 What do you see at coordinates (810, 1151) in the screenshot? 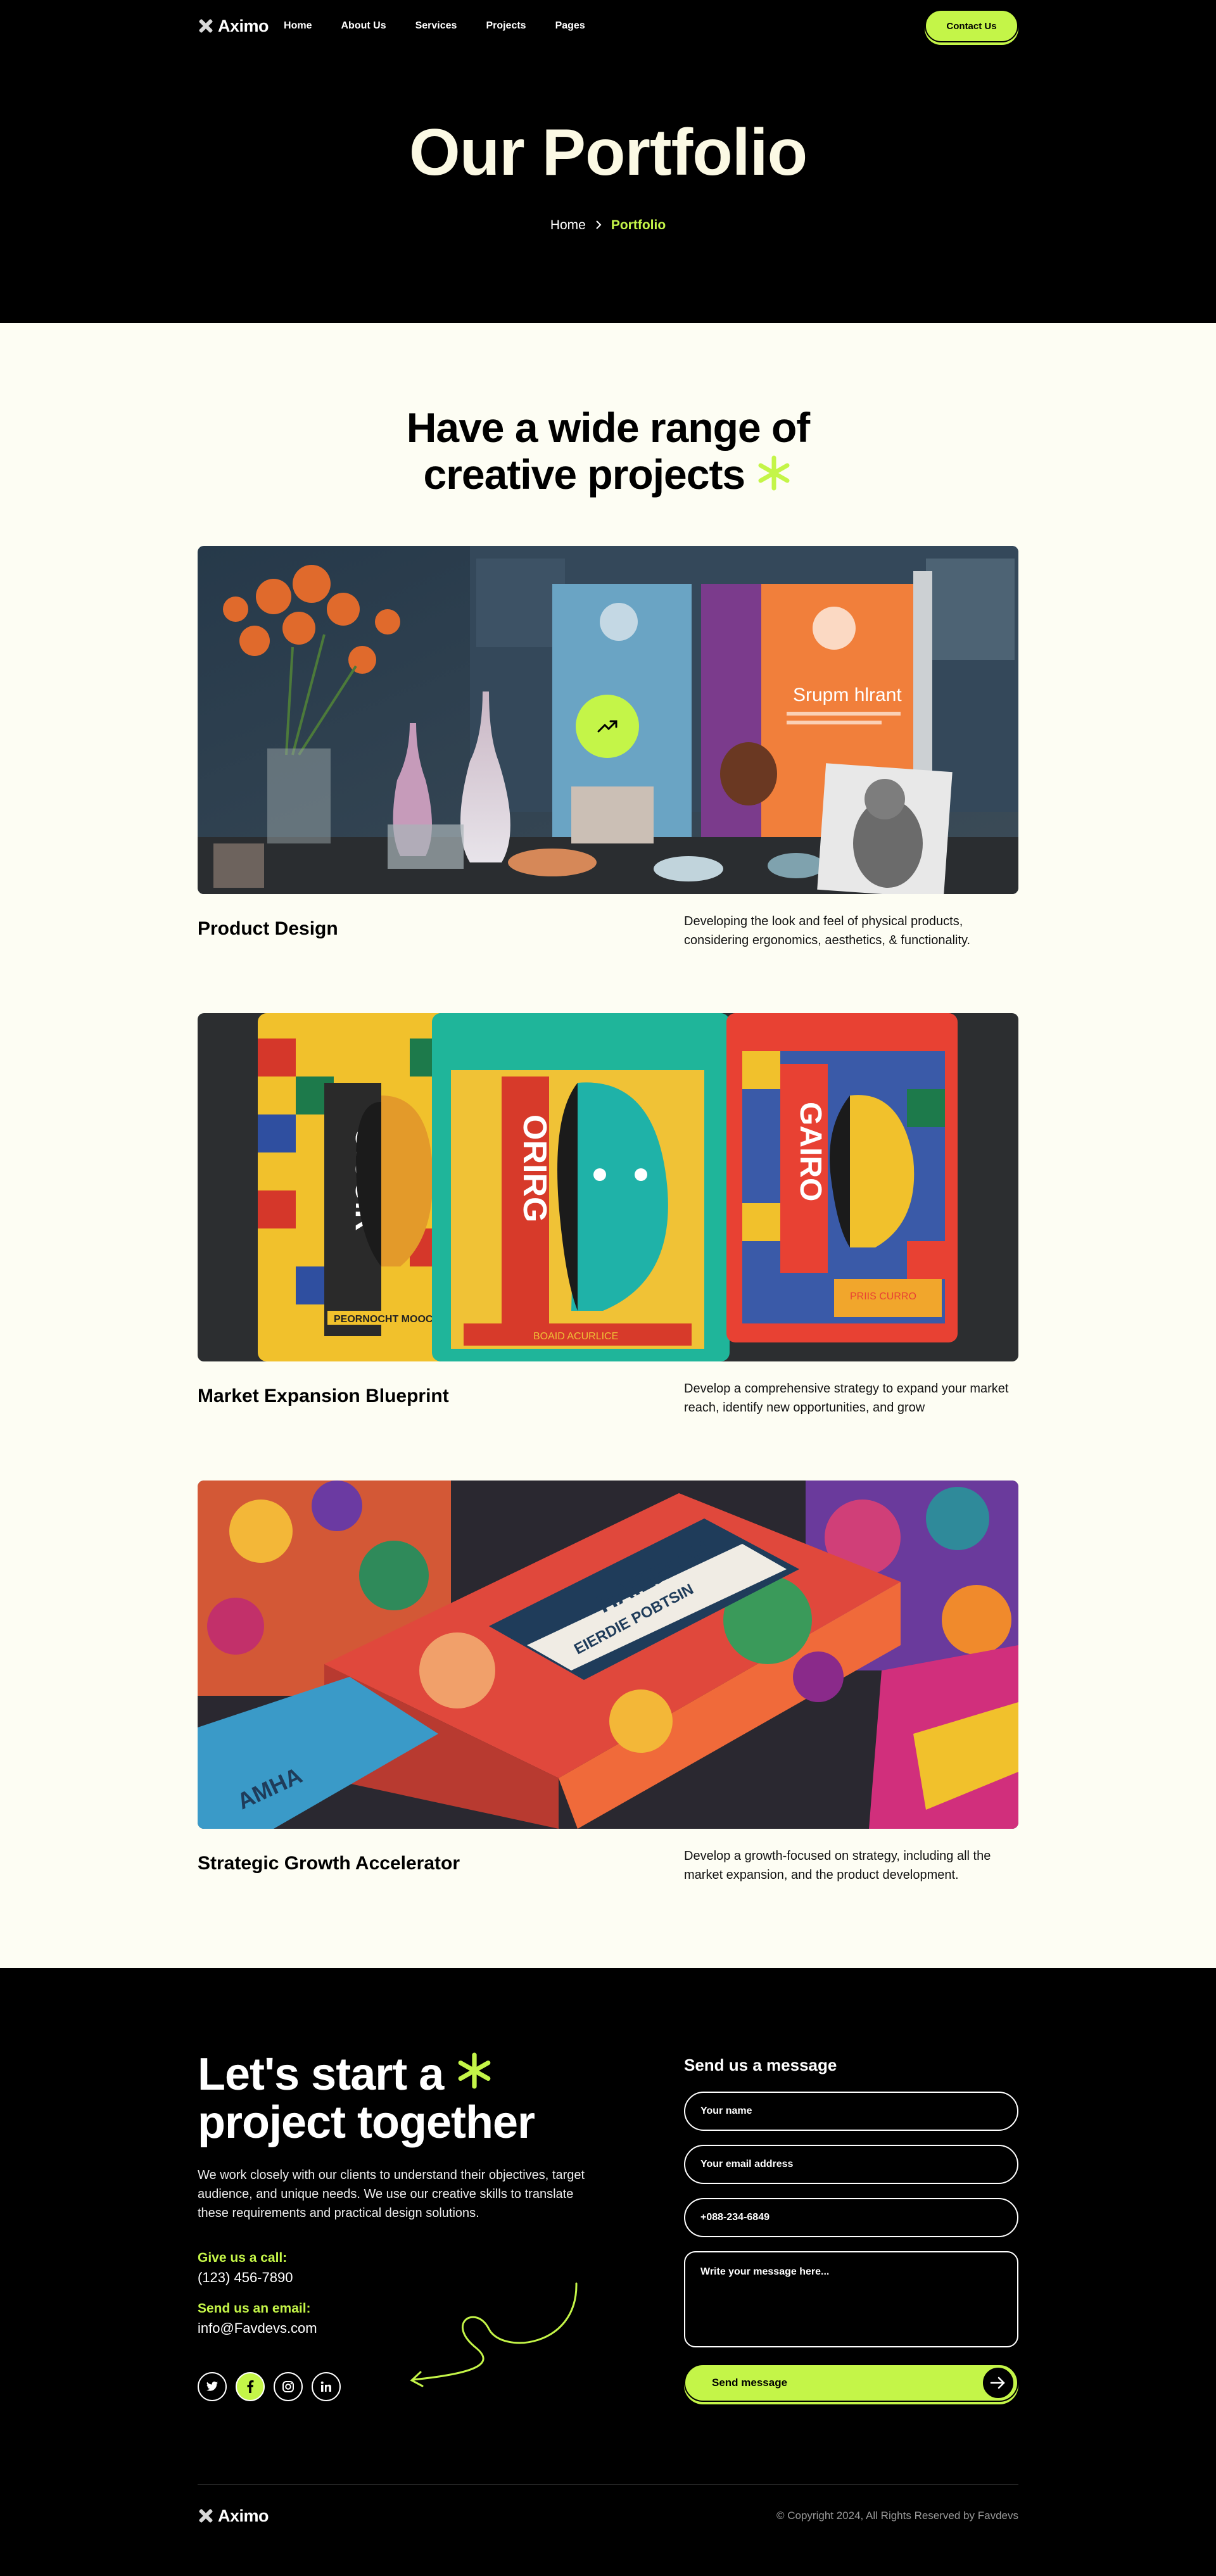
I see `svg-text: GAIRO` at bounding box center [810, 1151].